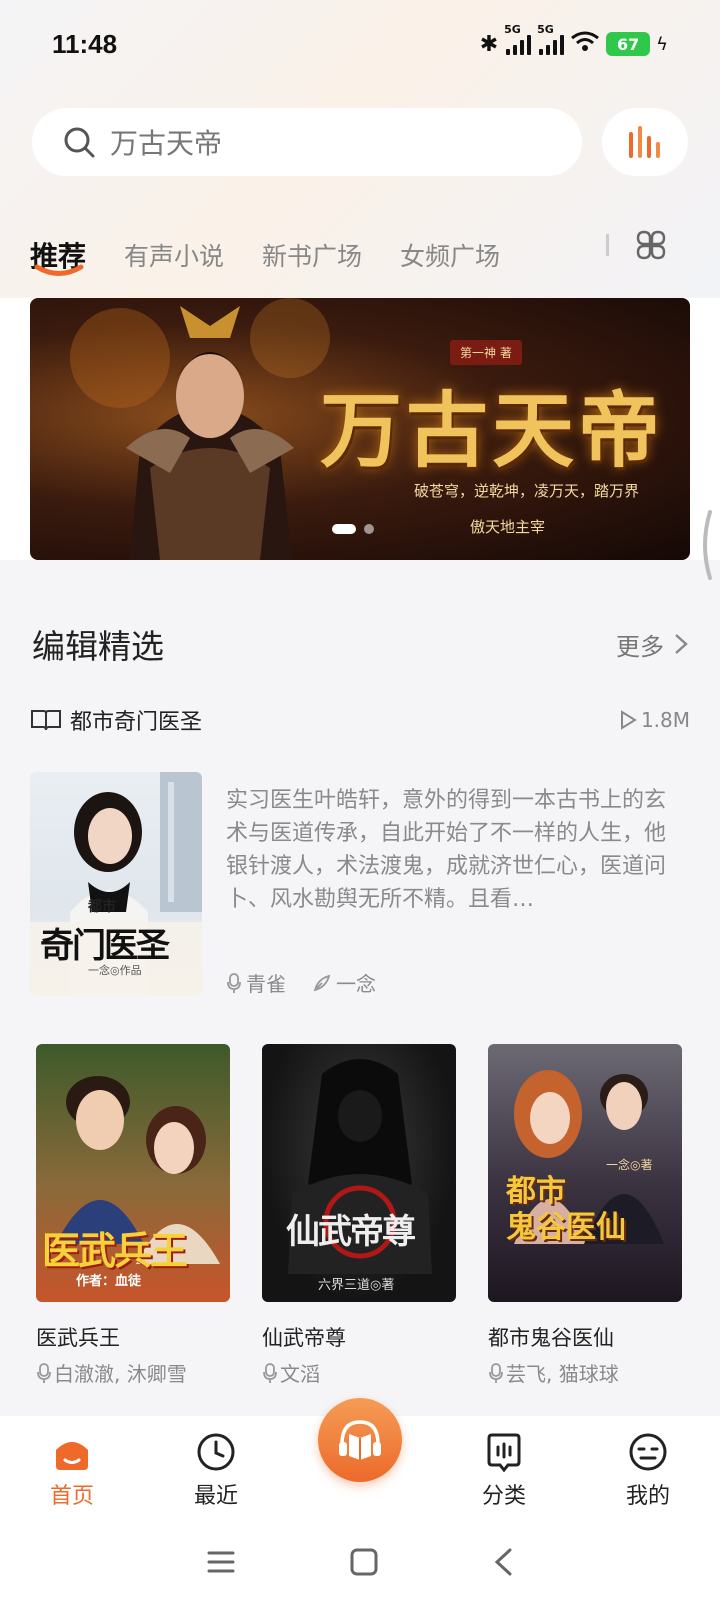 This screenshot has height=1600, width=720. Describe the element at coordinates (215, 1496) in the screenshot. I see `nav-recent-label: 最近` at that location.